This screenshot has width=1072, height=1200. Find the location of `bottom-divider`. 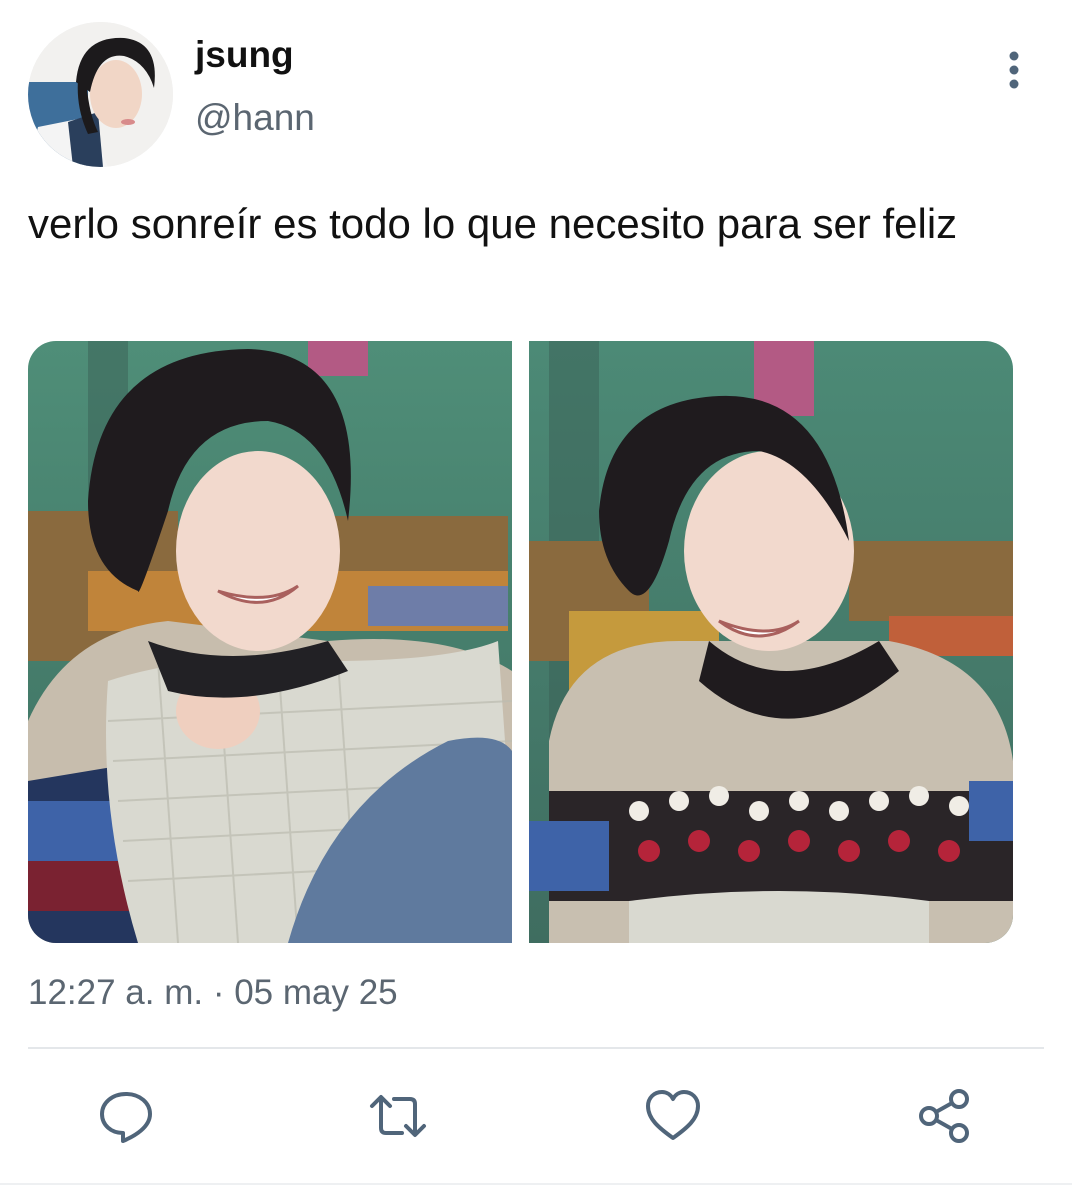

bottom-divider is located at coordinates (536, 1184).